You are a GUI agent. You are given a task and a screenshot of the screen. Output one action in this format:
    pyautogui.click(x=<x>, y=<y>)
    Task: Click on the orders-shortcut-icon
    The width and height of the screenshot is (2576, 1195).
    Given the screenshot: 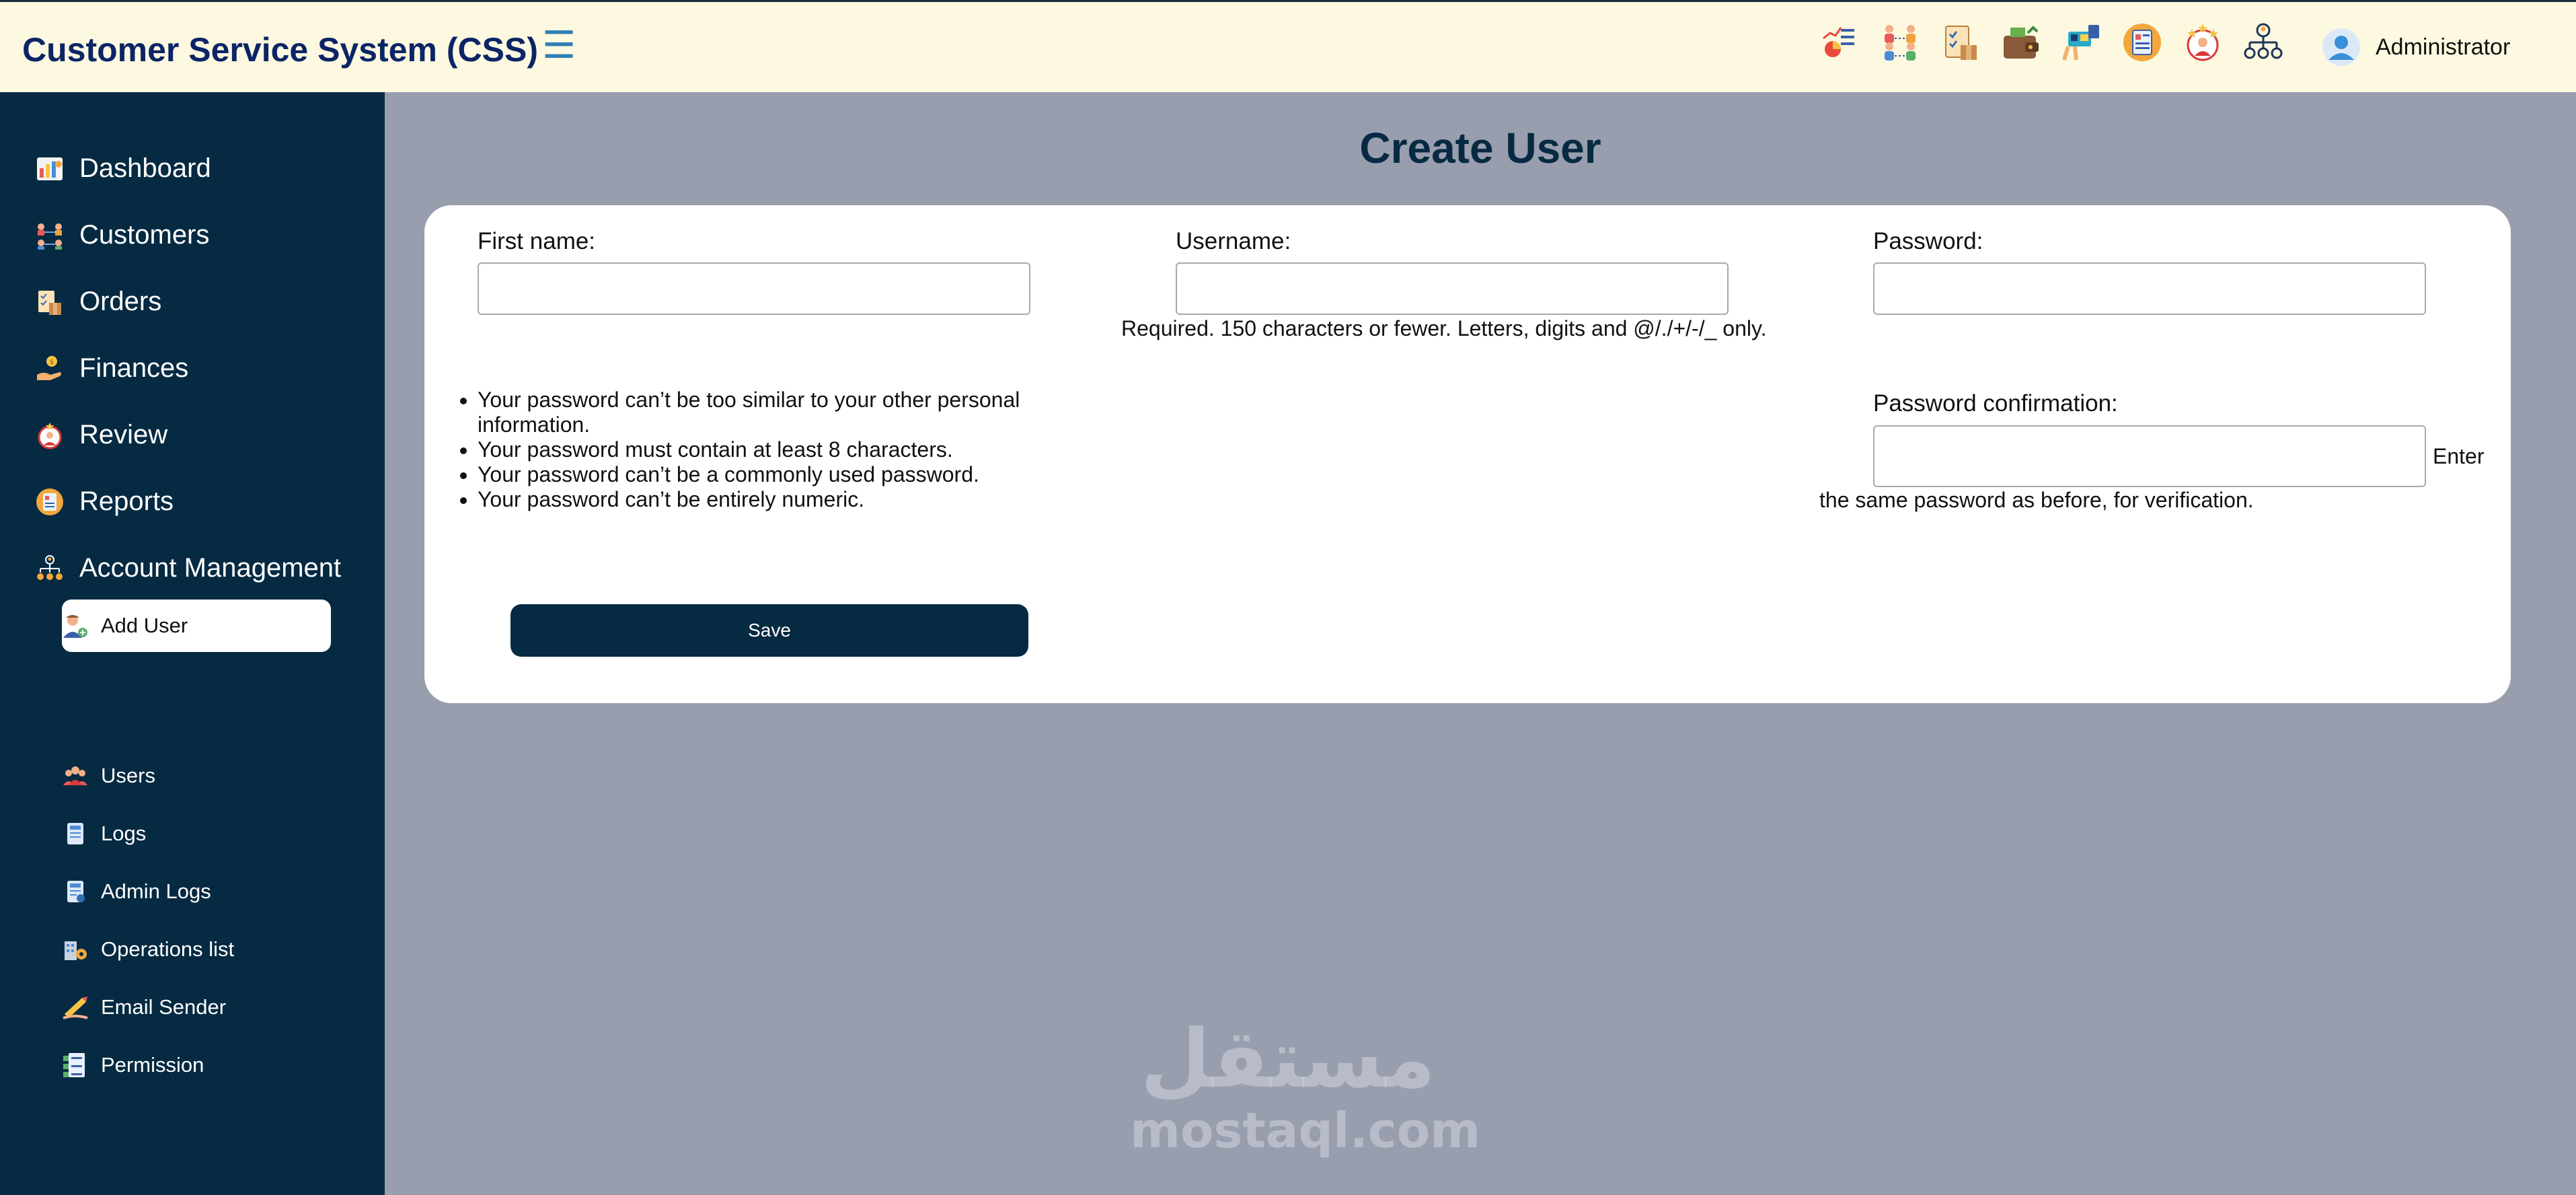 What is the action you would take?
    pyautogui.click(x=1960, y=42)
    